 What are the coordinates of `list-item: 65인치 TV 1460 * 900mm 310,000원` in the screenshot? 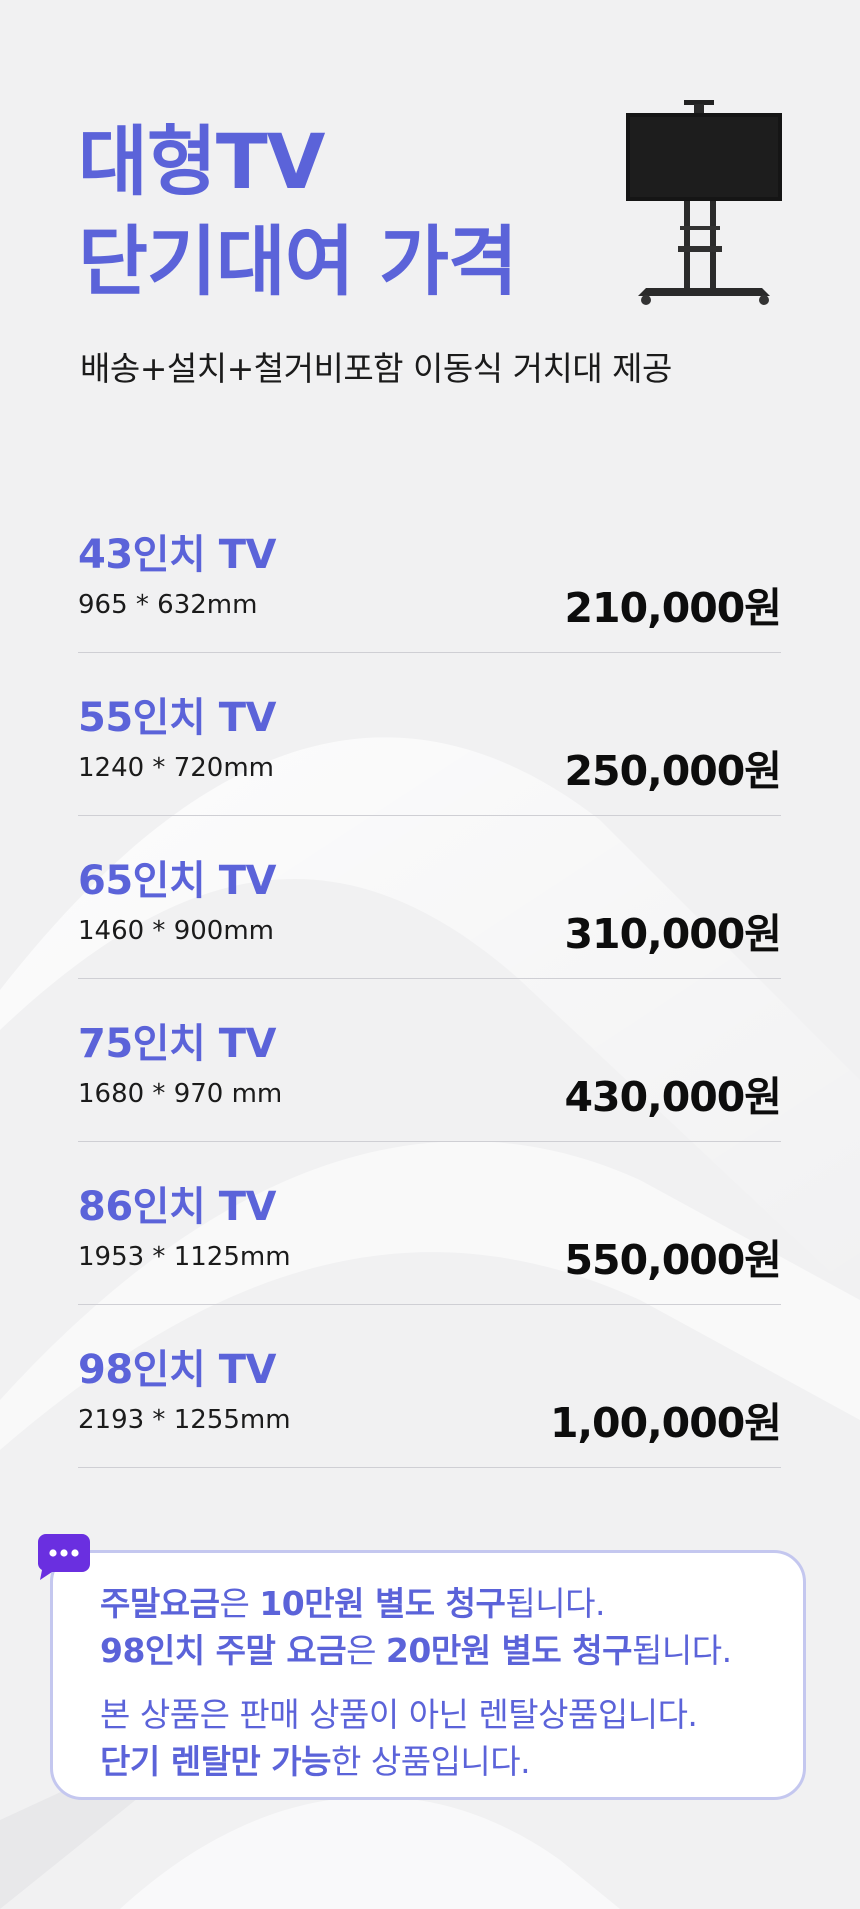 It's located at (430, 897).